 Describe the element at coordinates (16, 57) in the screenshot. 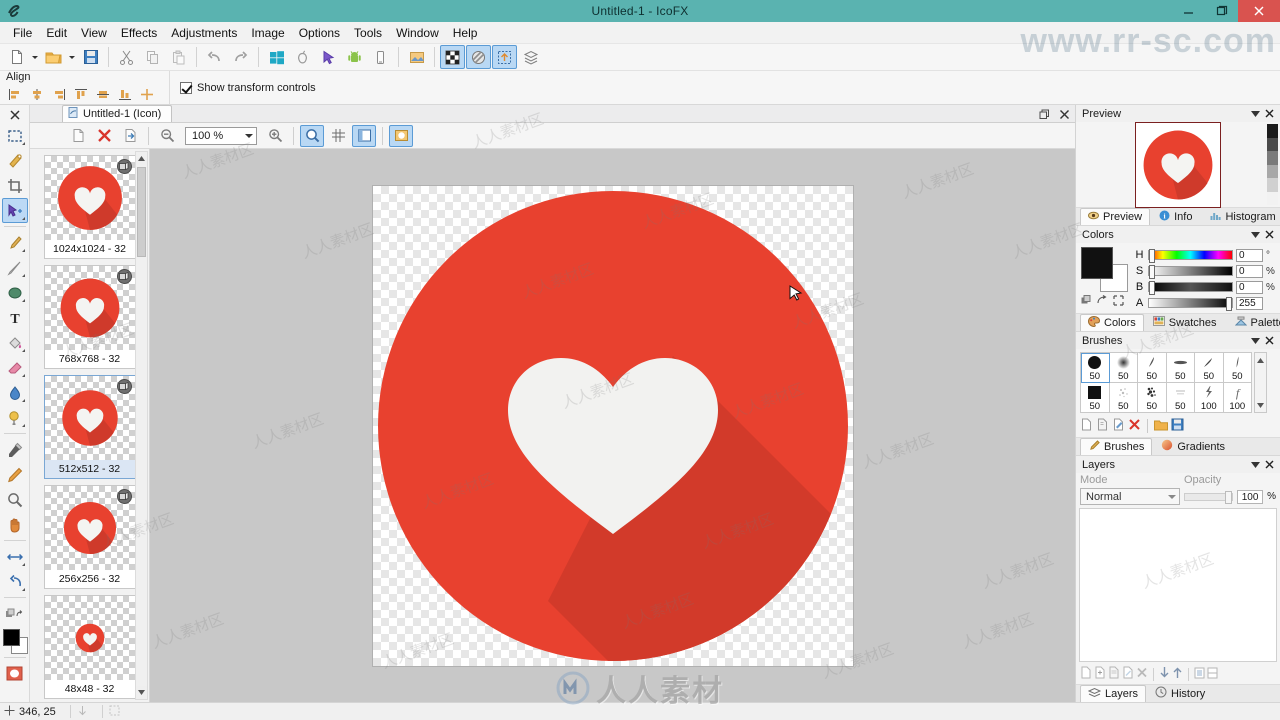

I see `new-document-button` at that location.